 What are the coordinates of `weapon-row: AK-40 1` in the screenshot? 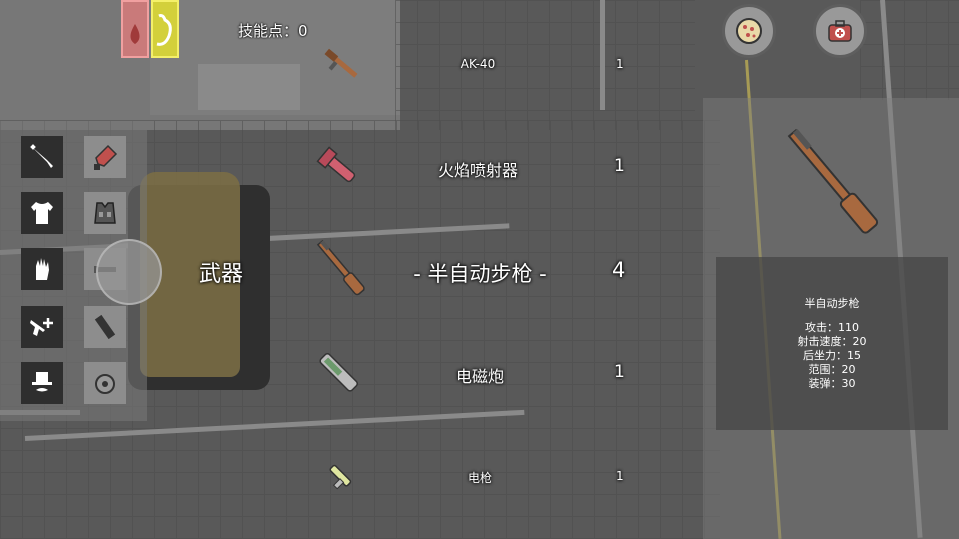 It's located at (470, 65).